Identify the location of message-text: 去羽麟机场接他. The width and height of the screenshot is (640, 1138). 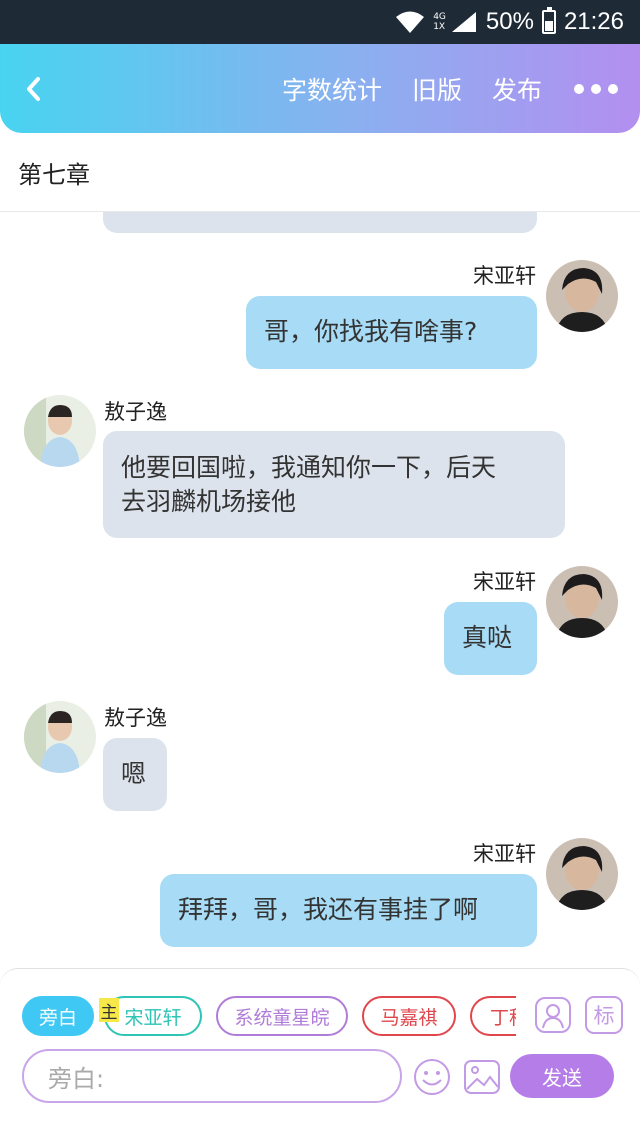
(209, 501).